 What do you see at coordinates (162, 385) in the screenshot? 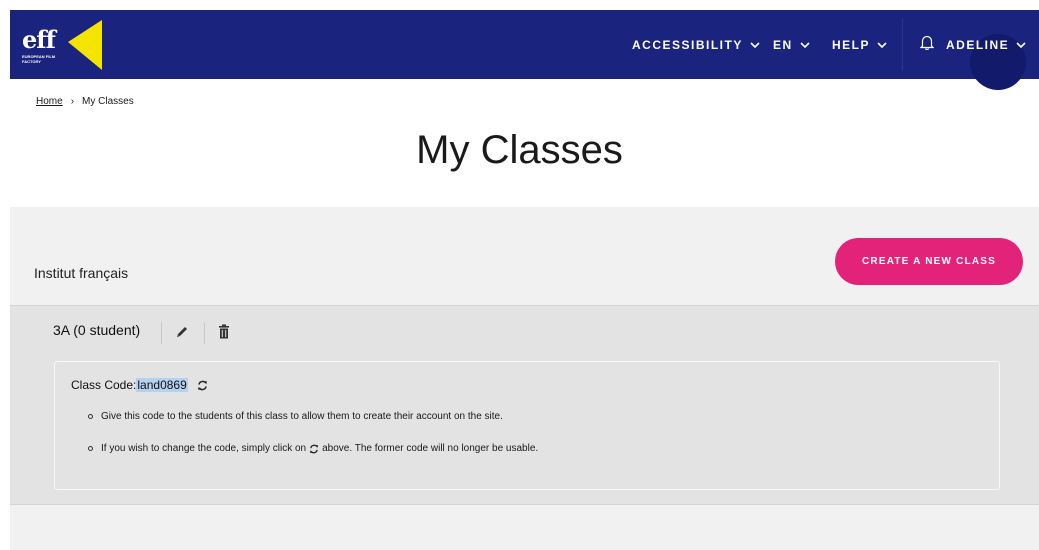
I see `class-code-value: land0869` at bounding box center [162, 385].